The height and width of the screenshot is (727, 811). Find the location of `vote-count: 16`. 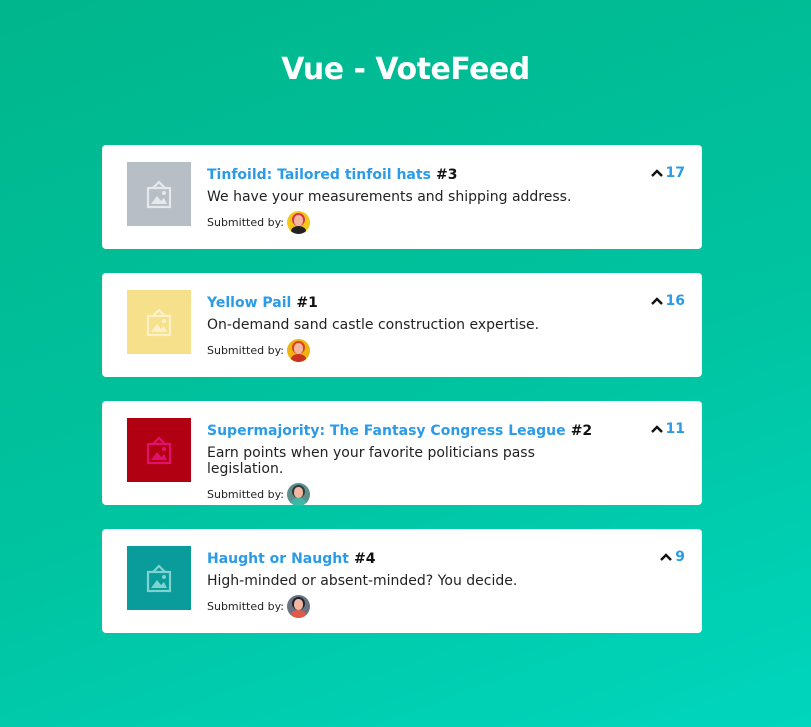

vote-count: 16 is located at coordinates (675, 301).